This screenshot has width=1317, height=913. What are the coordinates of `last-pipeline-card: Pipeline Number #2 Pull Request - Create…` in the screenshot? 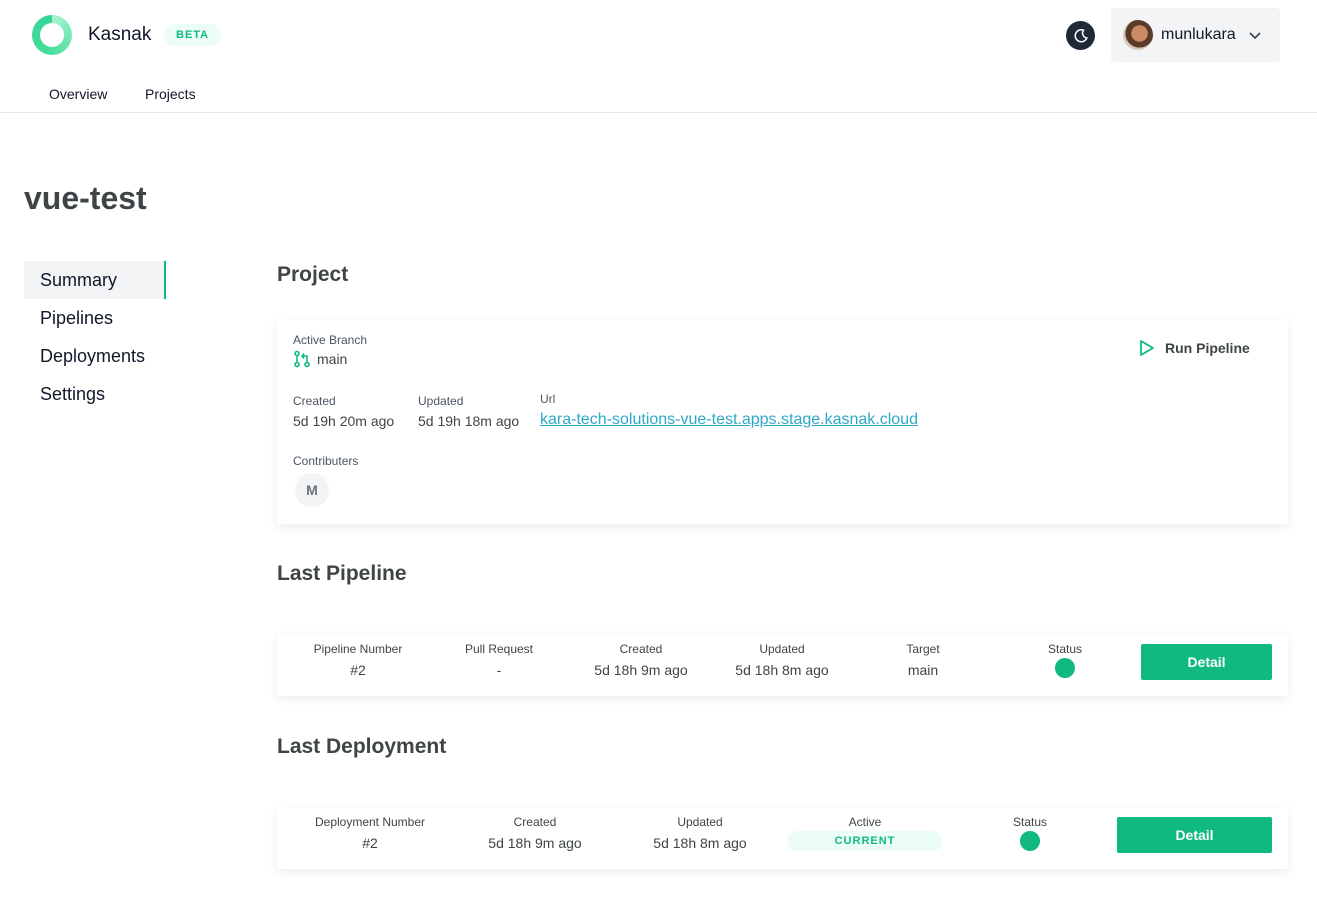 It's located at (782, 665).